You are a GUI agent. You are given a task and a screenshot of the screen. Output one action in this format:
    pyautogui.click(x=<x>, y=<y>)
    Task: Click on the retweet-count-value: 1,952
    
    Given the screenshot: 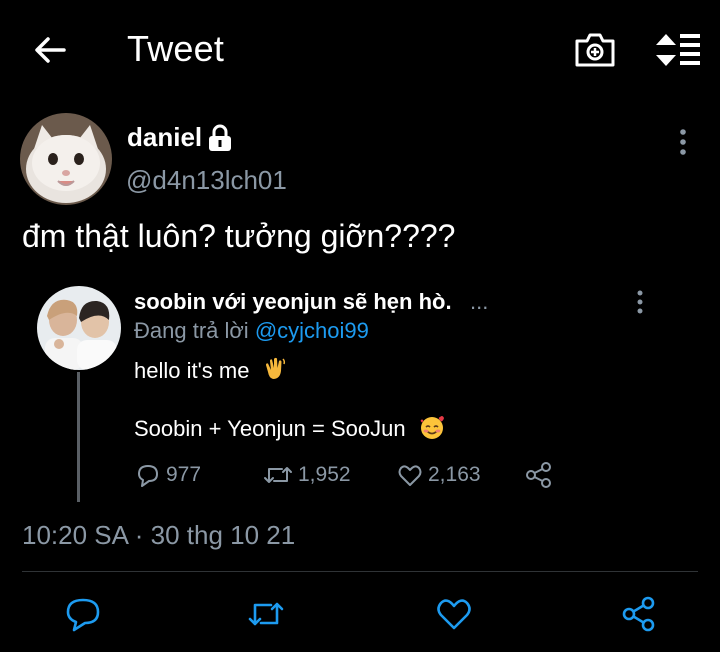 What is the action you would take?
    pyautogui.click(x=324, y=474)
    